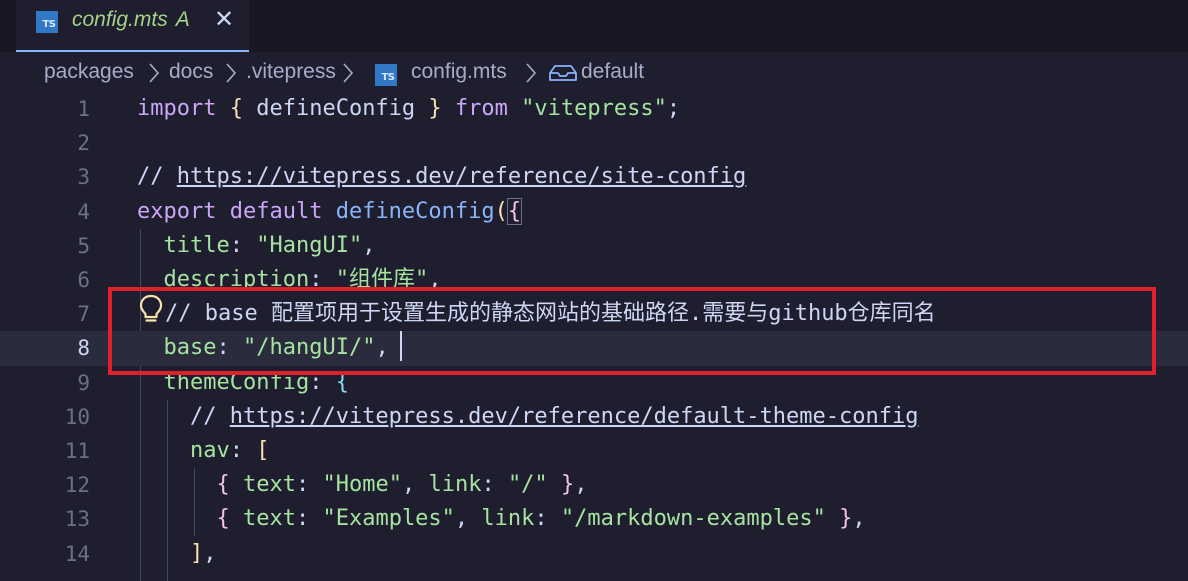  Describe the element at coordinates (83, 109) in the screenshot. I see `line-number: 1` at that location.